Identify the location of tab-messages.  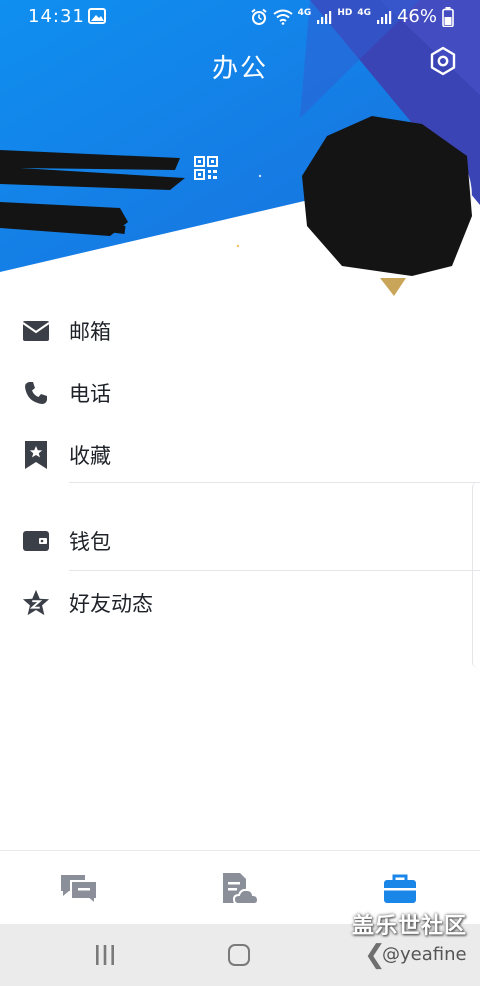
(80, 889).